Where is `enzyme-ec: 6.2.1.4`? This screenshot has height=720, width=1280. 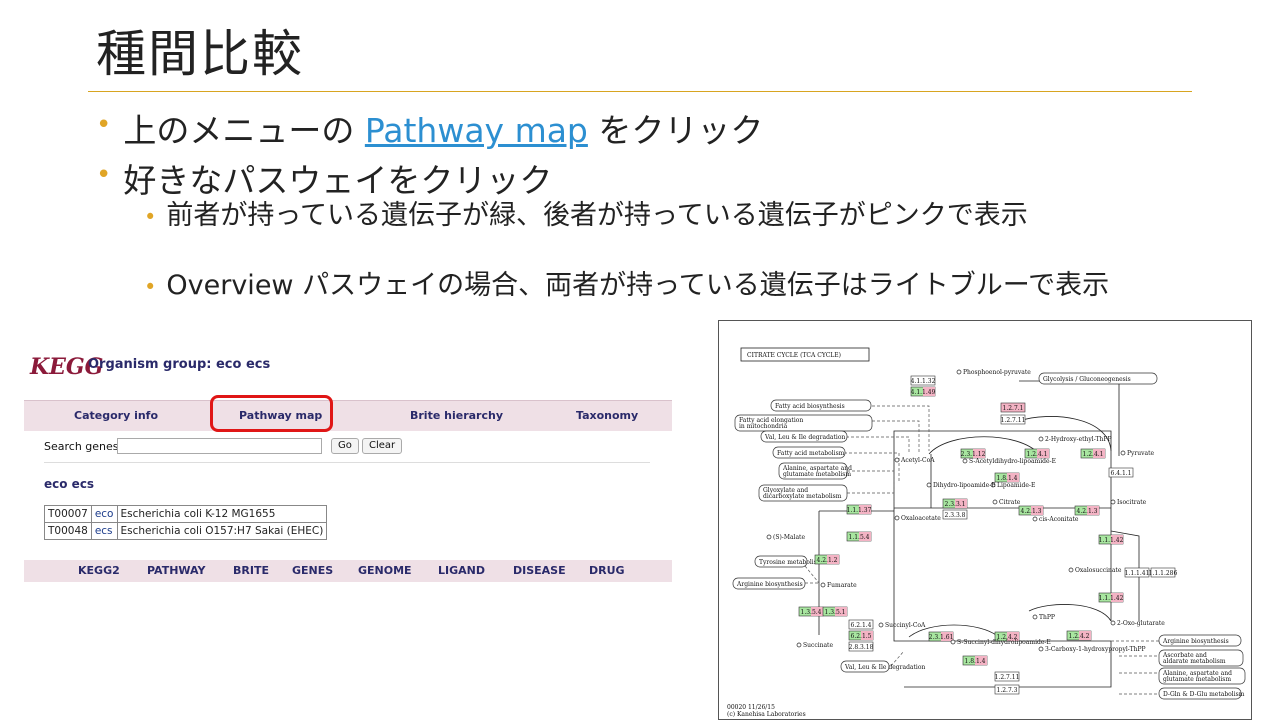 enzyme-ec: 6.2.1.4 is located at coordinates (861, 625).